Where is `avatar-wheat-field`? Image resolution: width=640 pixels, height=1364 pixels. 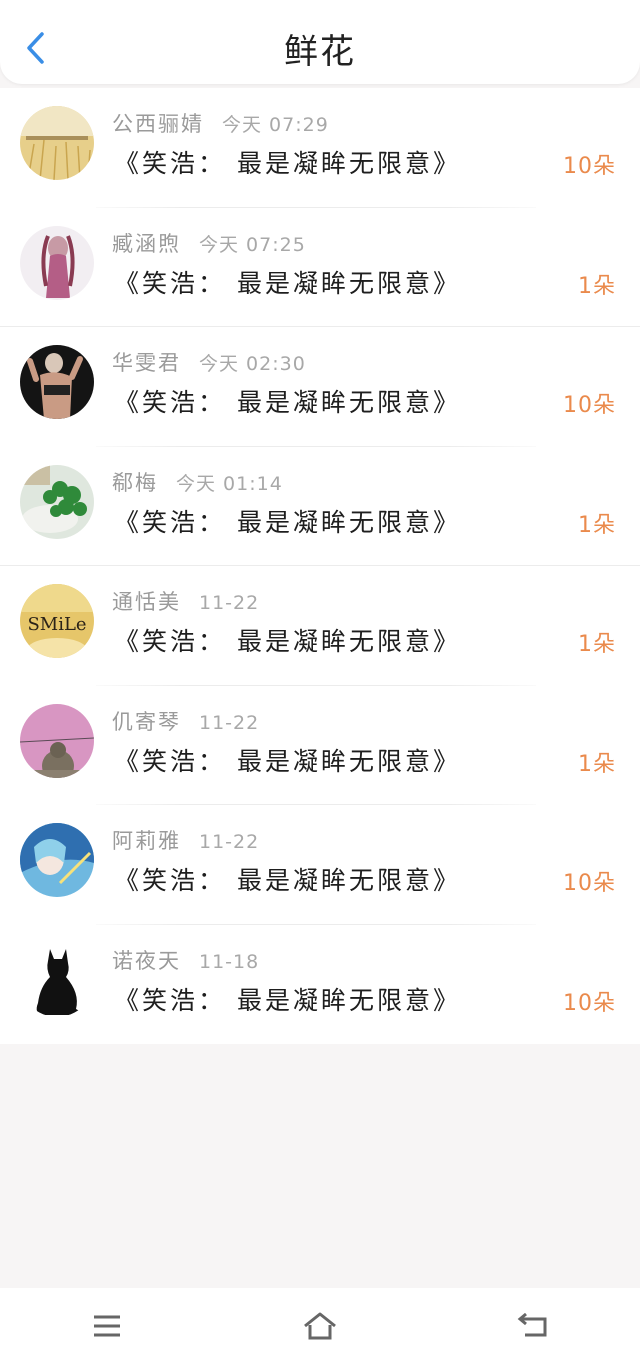
avatar-wheat-field is located at coordinates (57, 143).